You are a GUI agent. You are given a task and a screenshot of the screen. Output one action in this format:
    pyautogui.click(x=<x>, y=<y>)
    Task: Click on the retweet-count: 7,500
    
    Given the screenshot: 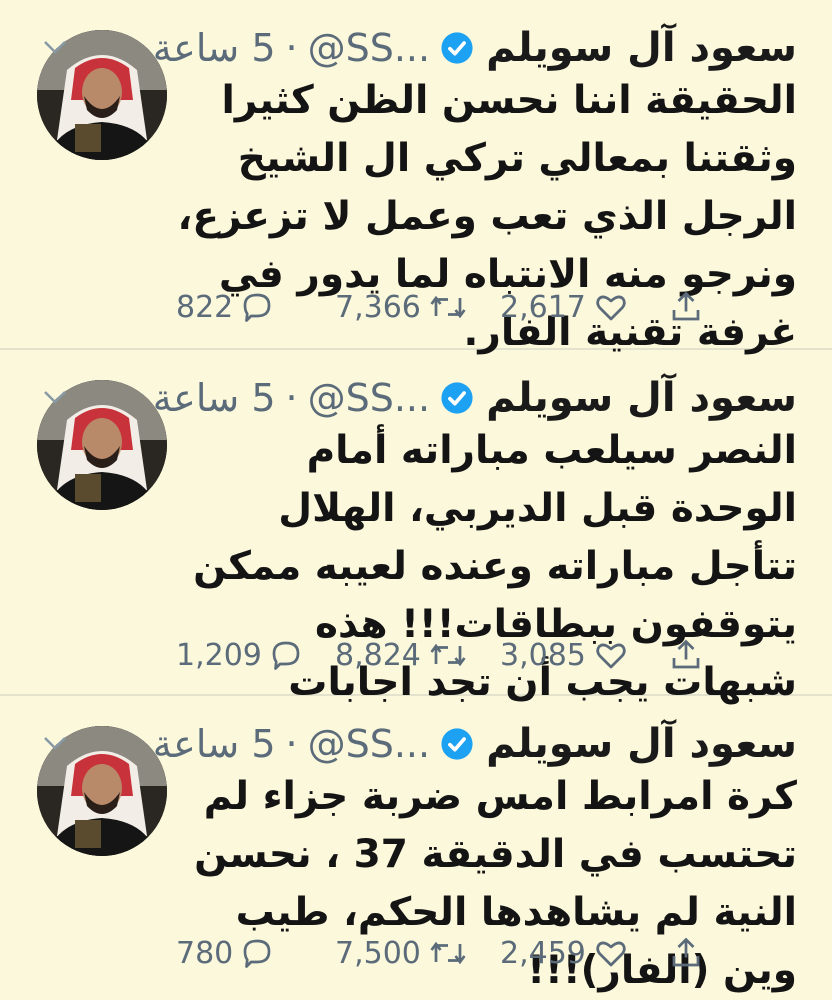 What is the action you would take?
    pyautogui.click(x=378, y=953)
    